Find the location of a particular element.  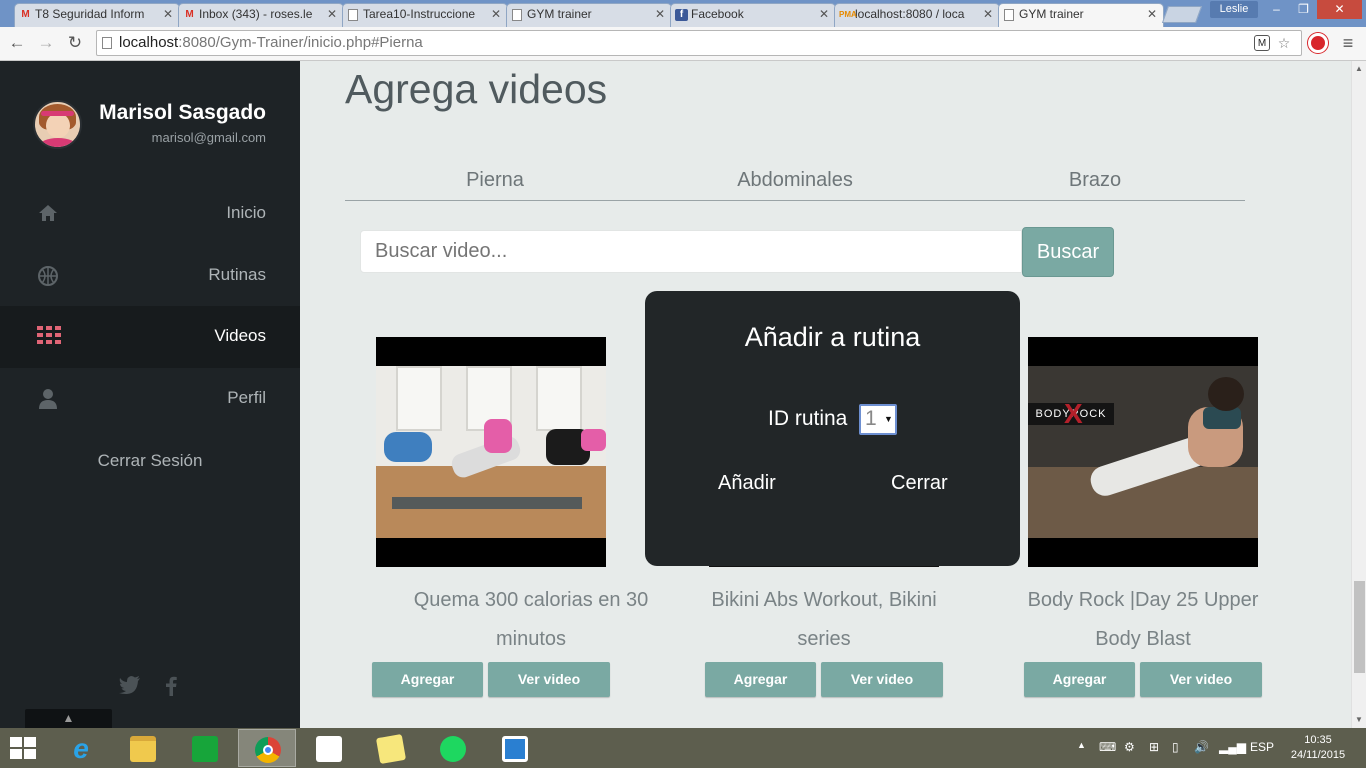

tab-title: Tarea10-Instruccione is located at coordinates (419, 14).